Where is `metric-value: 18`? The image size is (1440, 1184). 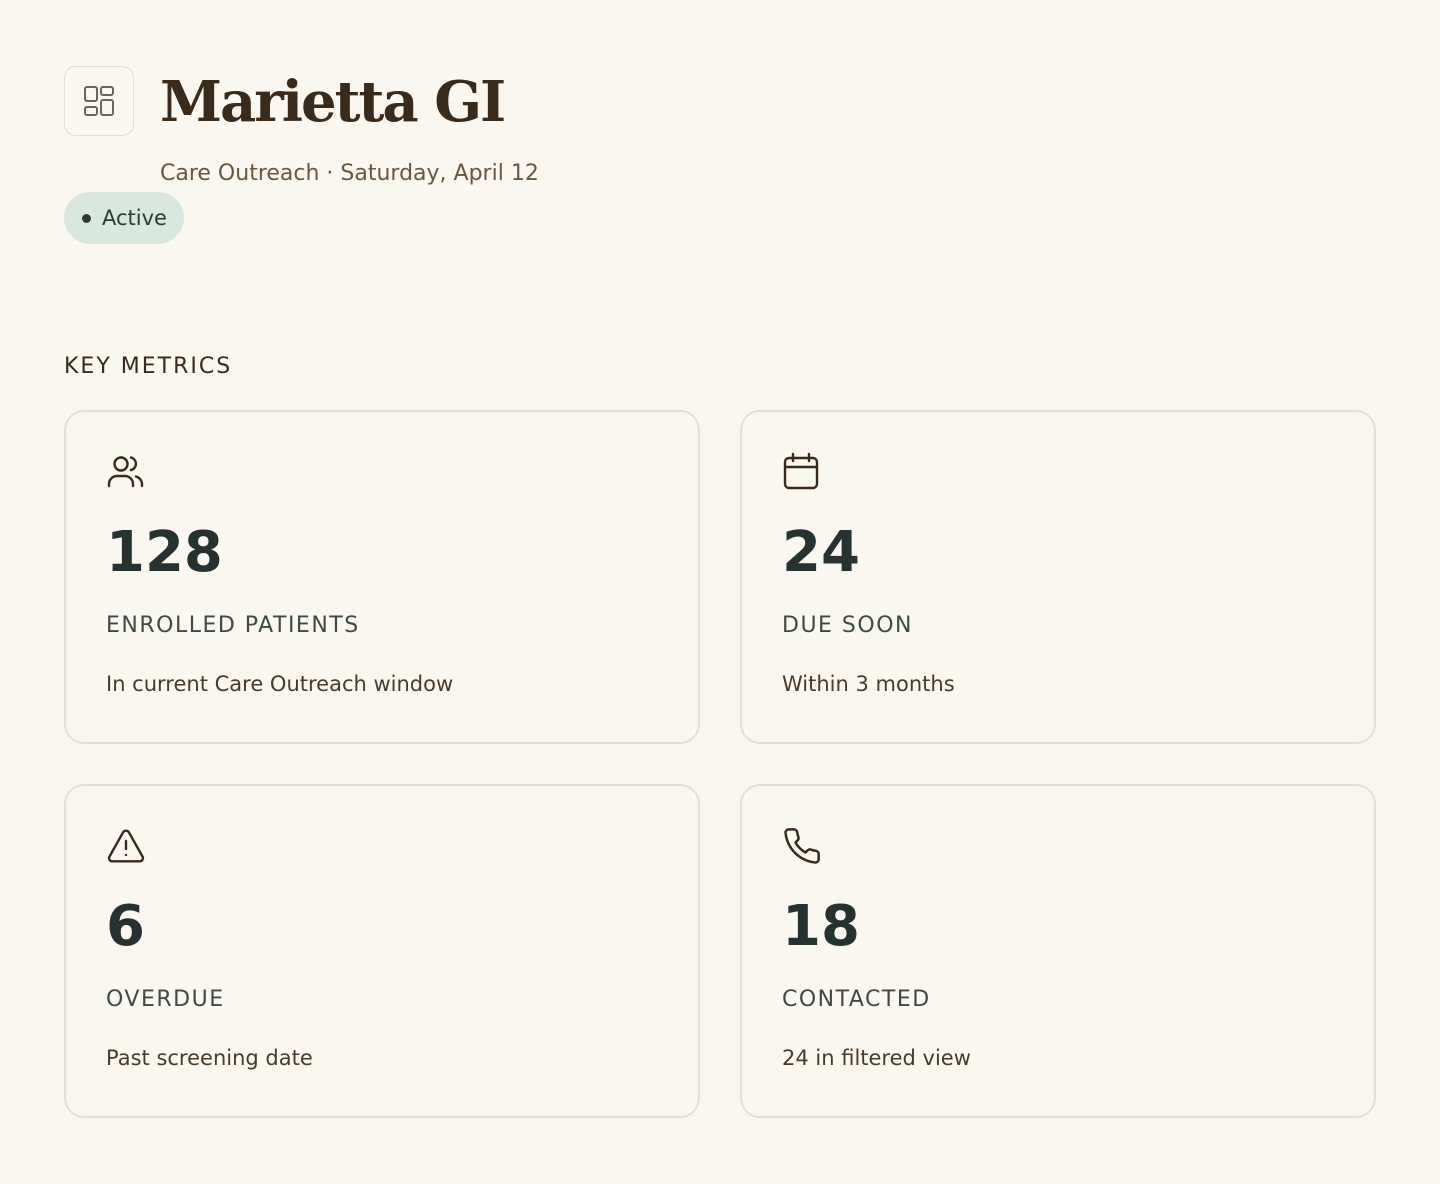
metric-value: 18 is located at coordinates (821, 926).